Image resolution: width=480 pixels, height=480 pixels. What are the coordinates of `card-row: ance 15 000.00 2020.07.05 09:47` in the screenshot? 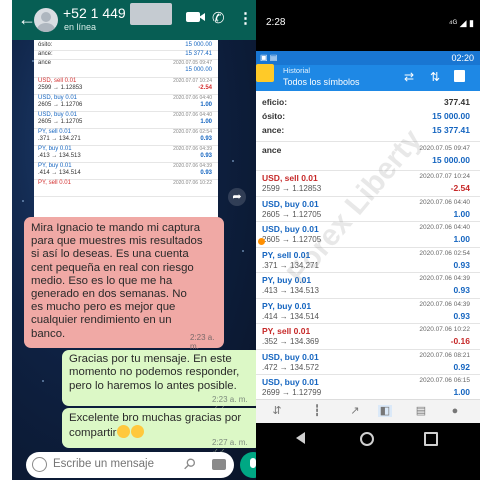 It's located at (126, 66).